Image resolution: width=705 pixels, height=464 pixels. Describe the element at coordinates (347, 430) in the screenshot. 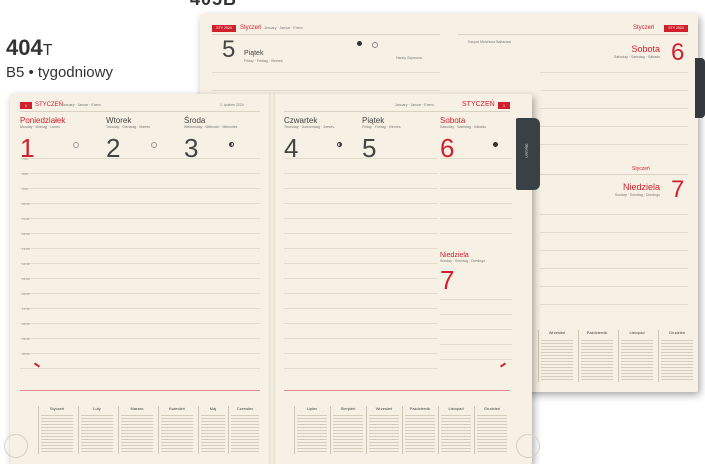

I see `cal-month: Sierpień` at that location.